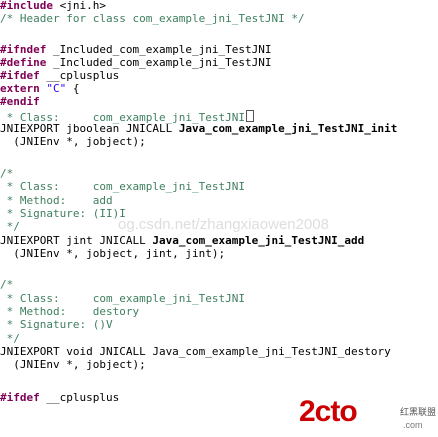 The width and height of the screenshot is (438, 437). I want to click on code-comment: * Signature: ()V, so click(56, 324).